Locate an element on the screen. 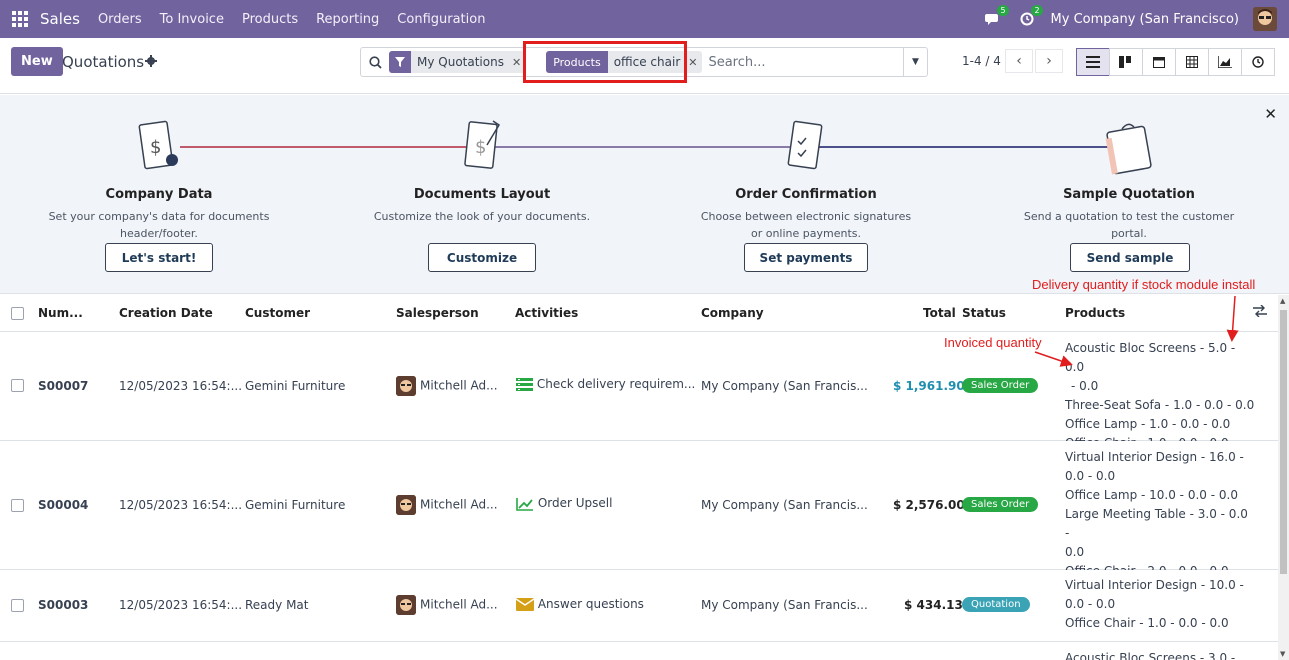 The height and width of the screenshot is (660, 1289). list-icon is located at coordinates (524, 384).